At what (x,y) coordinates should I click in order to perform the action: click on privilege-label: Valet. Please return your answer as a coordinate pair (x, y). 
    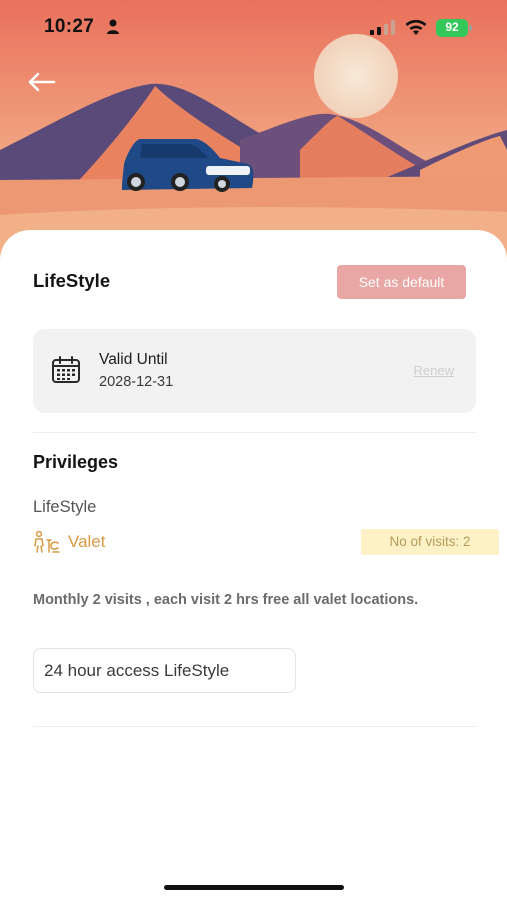
    Looking at the image, I should click on (87, 541).